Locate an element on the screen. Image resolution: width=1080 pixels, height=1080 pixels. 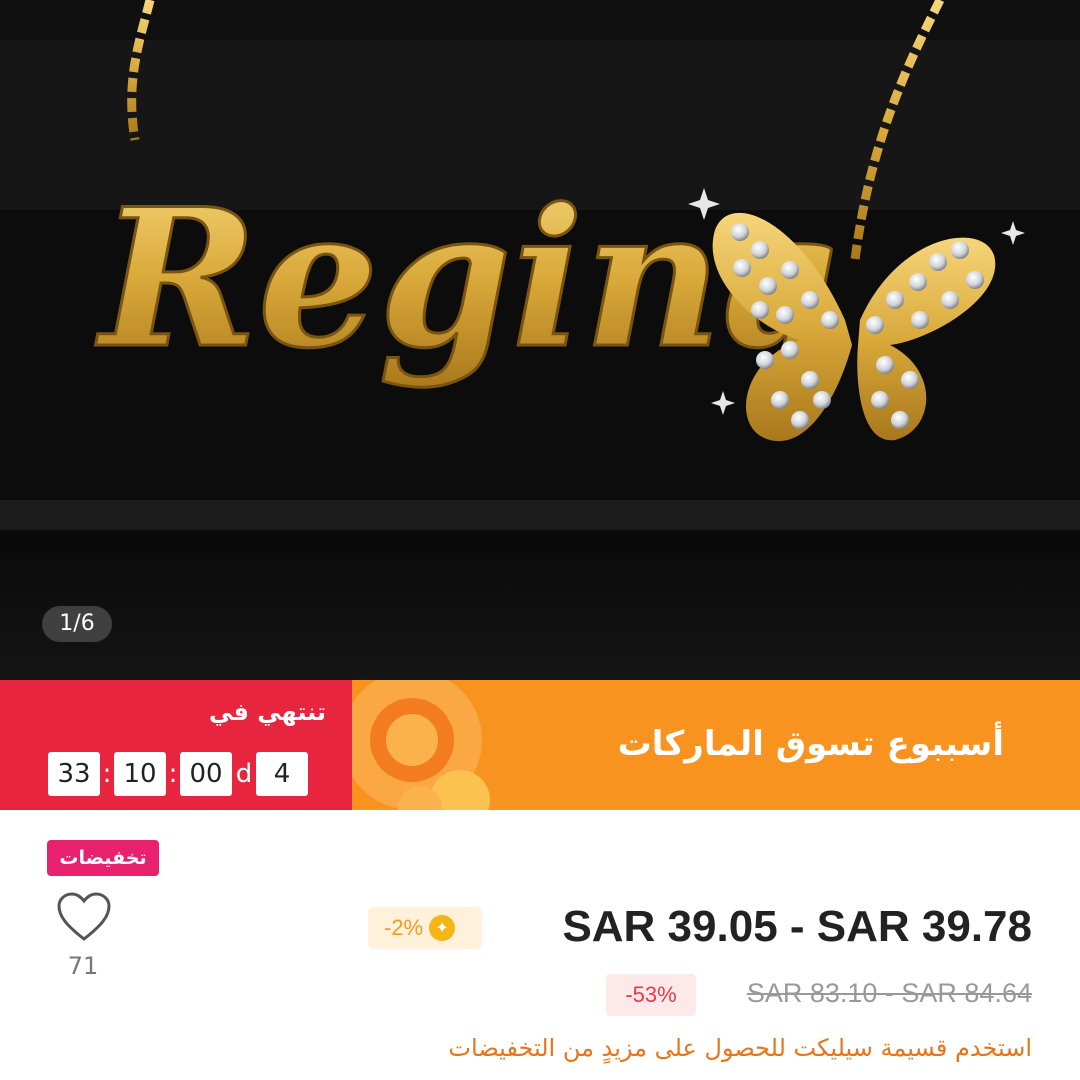
banner-title: أسببوع تسوق الماركات is located at coordinates (810, 744).